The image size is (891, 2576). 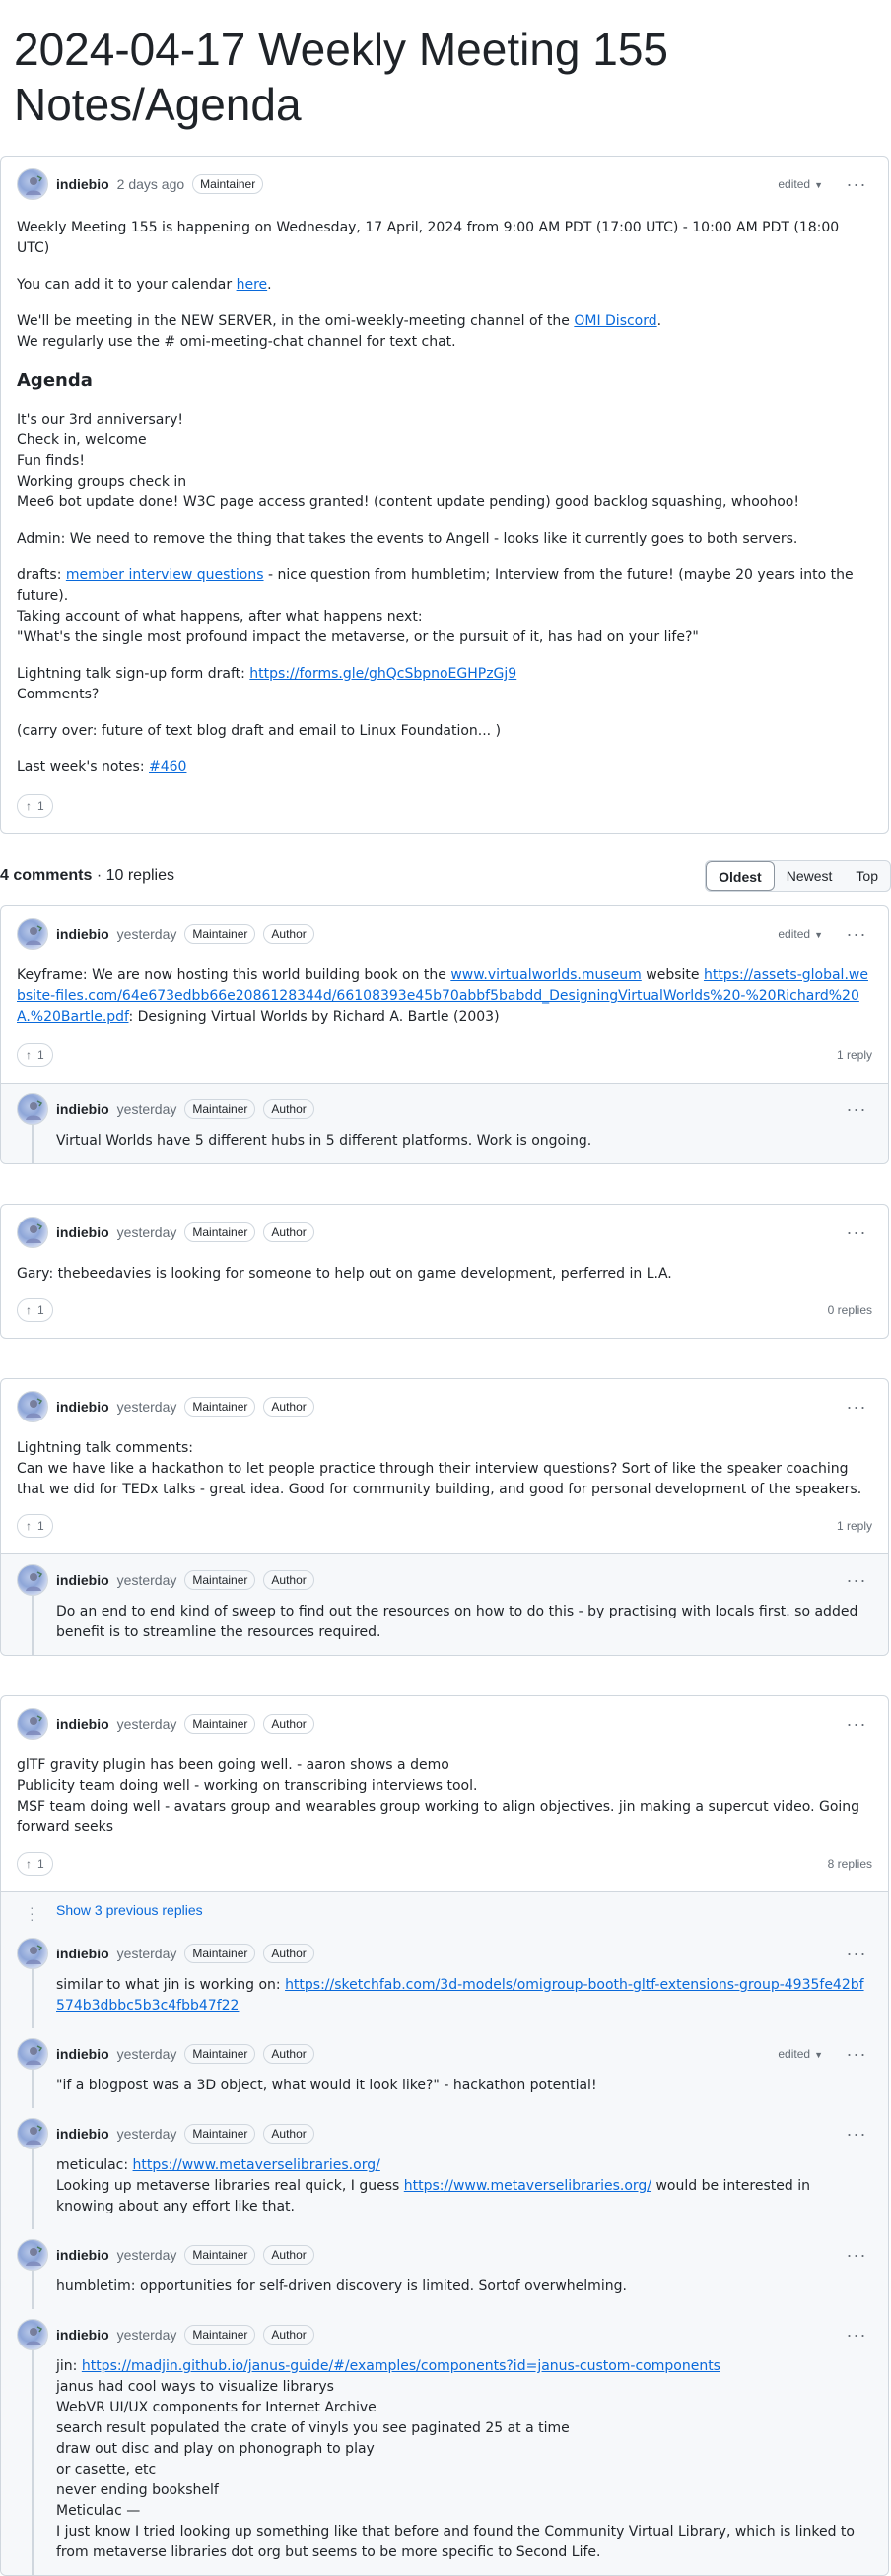 What do you see at coordinates (33, 2088) in the screenshot?
I see `thread-line` at bounding box center [33, 2088].